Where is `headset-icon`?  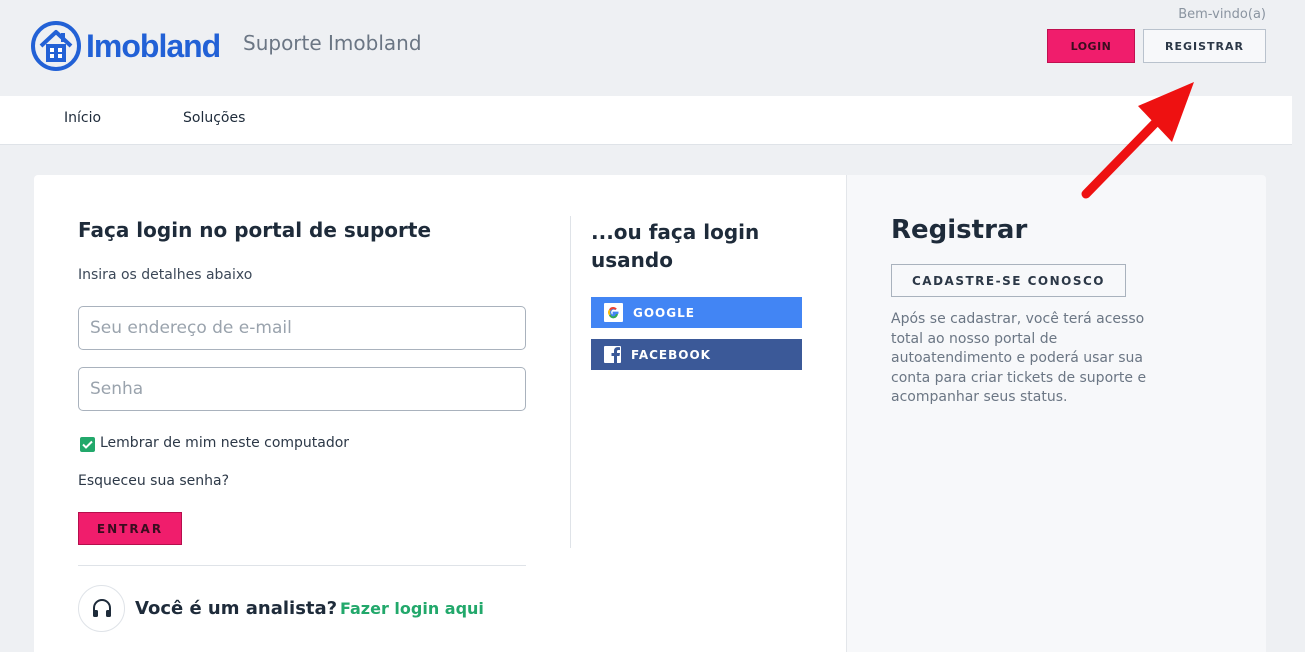 headset-icon is located at coordinates (101, 608).